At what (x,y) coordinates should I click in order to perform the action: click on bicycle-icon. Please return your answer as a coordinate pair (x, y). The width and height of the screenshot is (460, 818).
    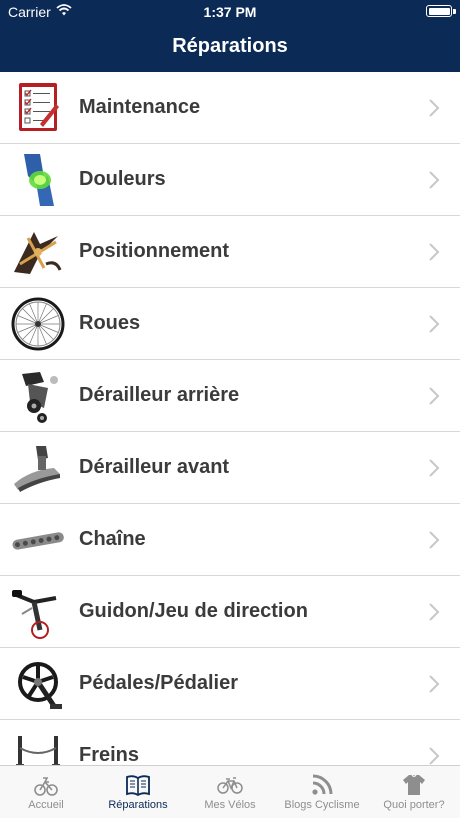
    Looking at the image, I should click on (230, 785).